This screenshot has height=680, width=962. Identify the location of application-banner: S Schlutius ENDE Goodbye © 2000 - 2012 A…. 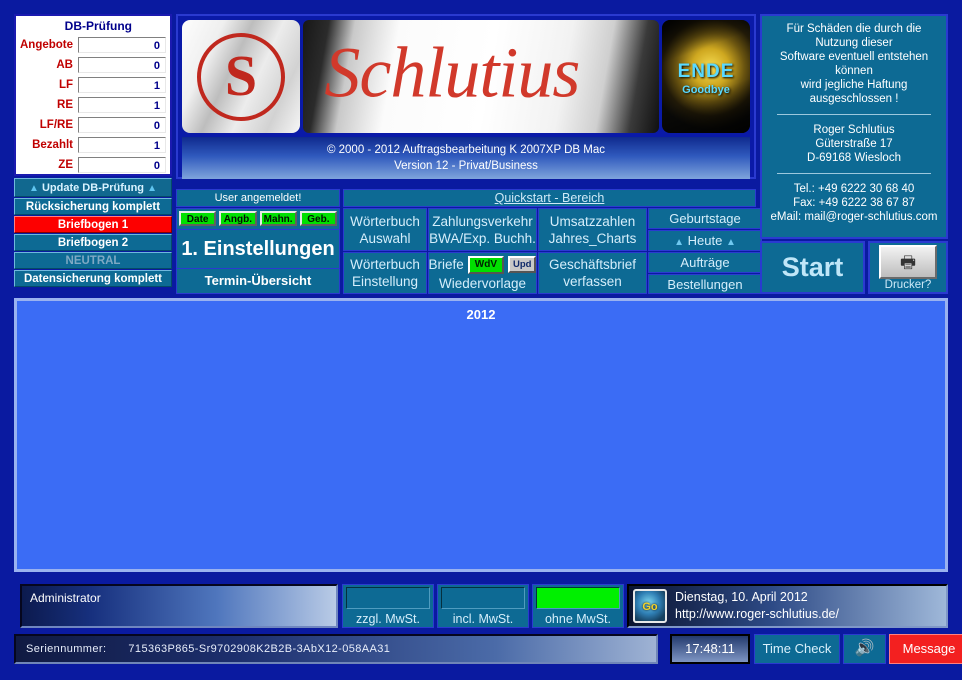
(466, 96).